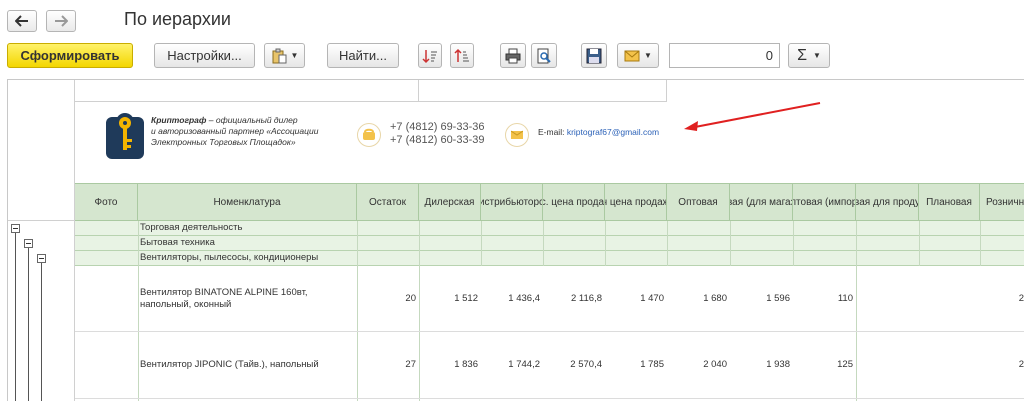 Image resolution: width=1024 pixels, height=401 pixels. Describe the element at coordinates (551, 132) in the screenshot. I see `email-label: E-mail:` at that location.